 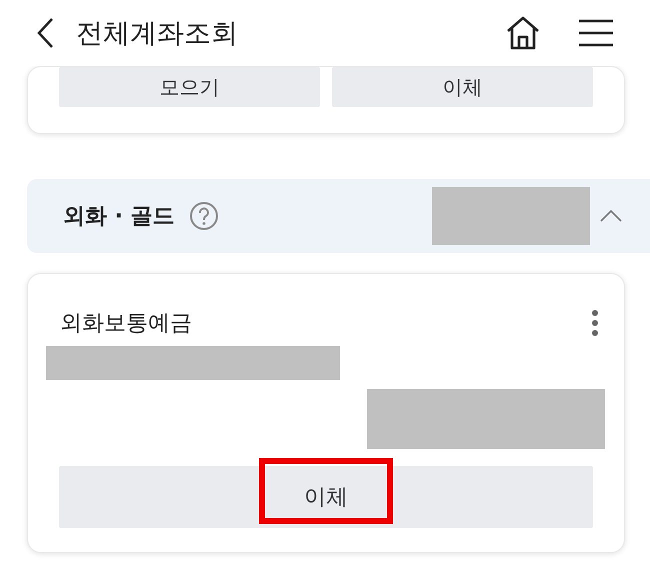 What do you see at coordinates (157, 34) in the screenshot?
I see `page-title: 전체계좌조회` at bounding box center [157, 34].